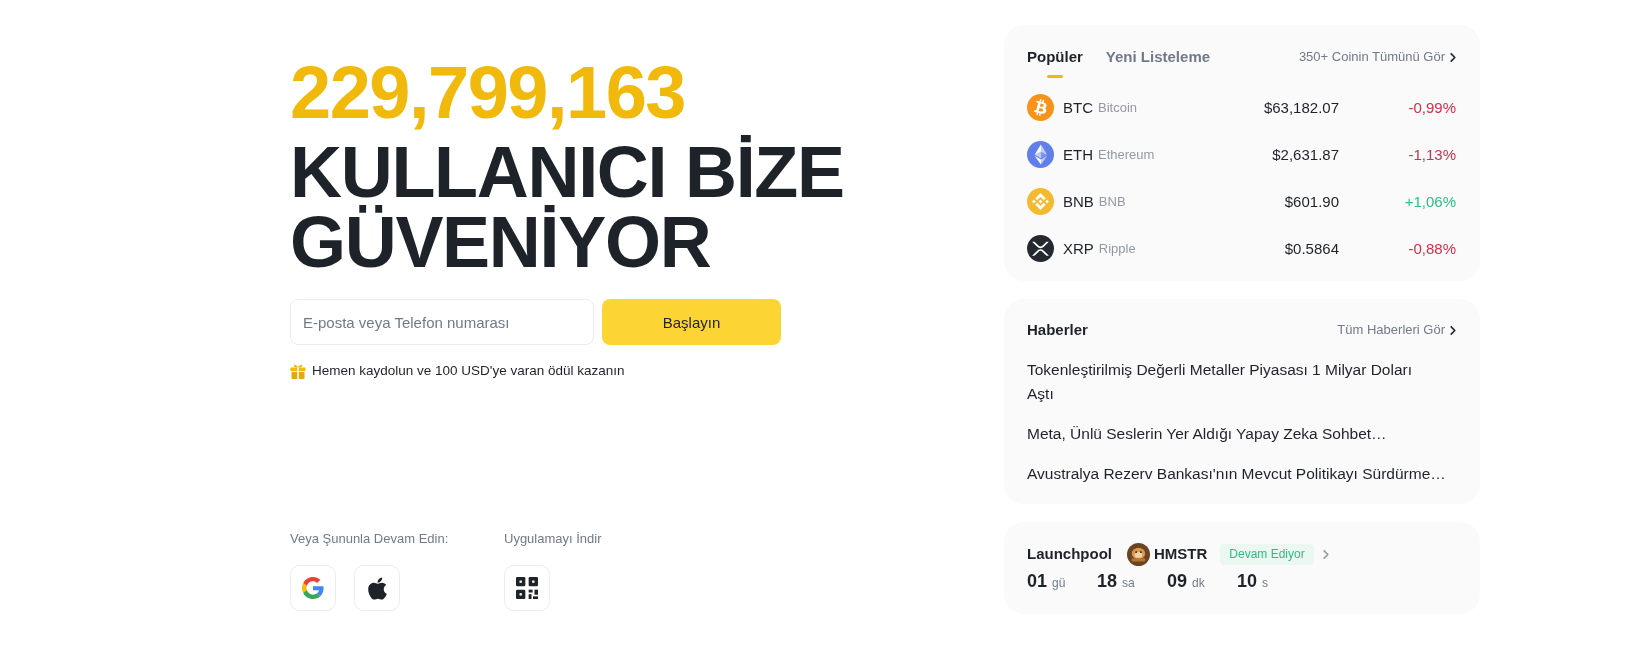 Image resolution: width=1626 pixels, height=662 pixels. I want to click on coin-price: $2,631.87, so click(1305, 154).